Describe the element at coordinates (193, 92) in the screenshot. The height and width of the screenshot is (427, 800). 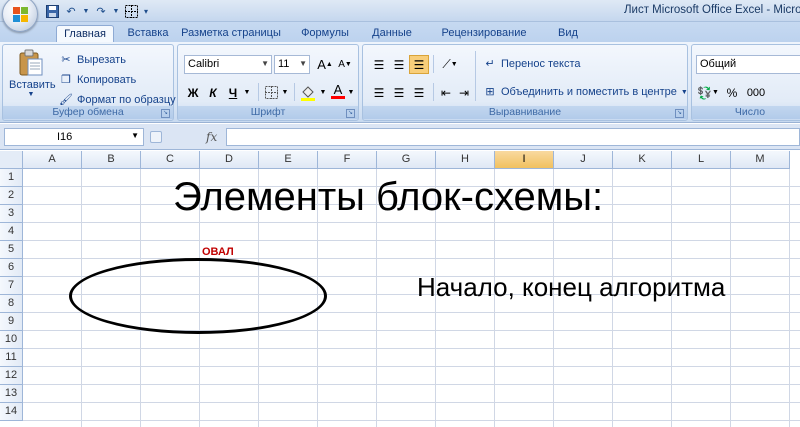
I see `bold-button: Ж` at that location.